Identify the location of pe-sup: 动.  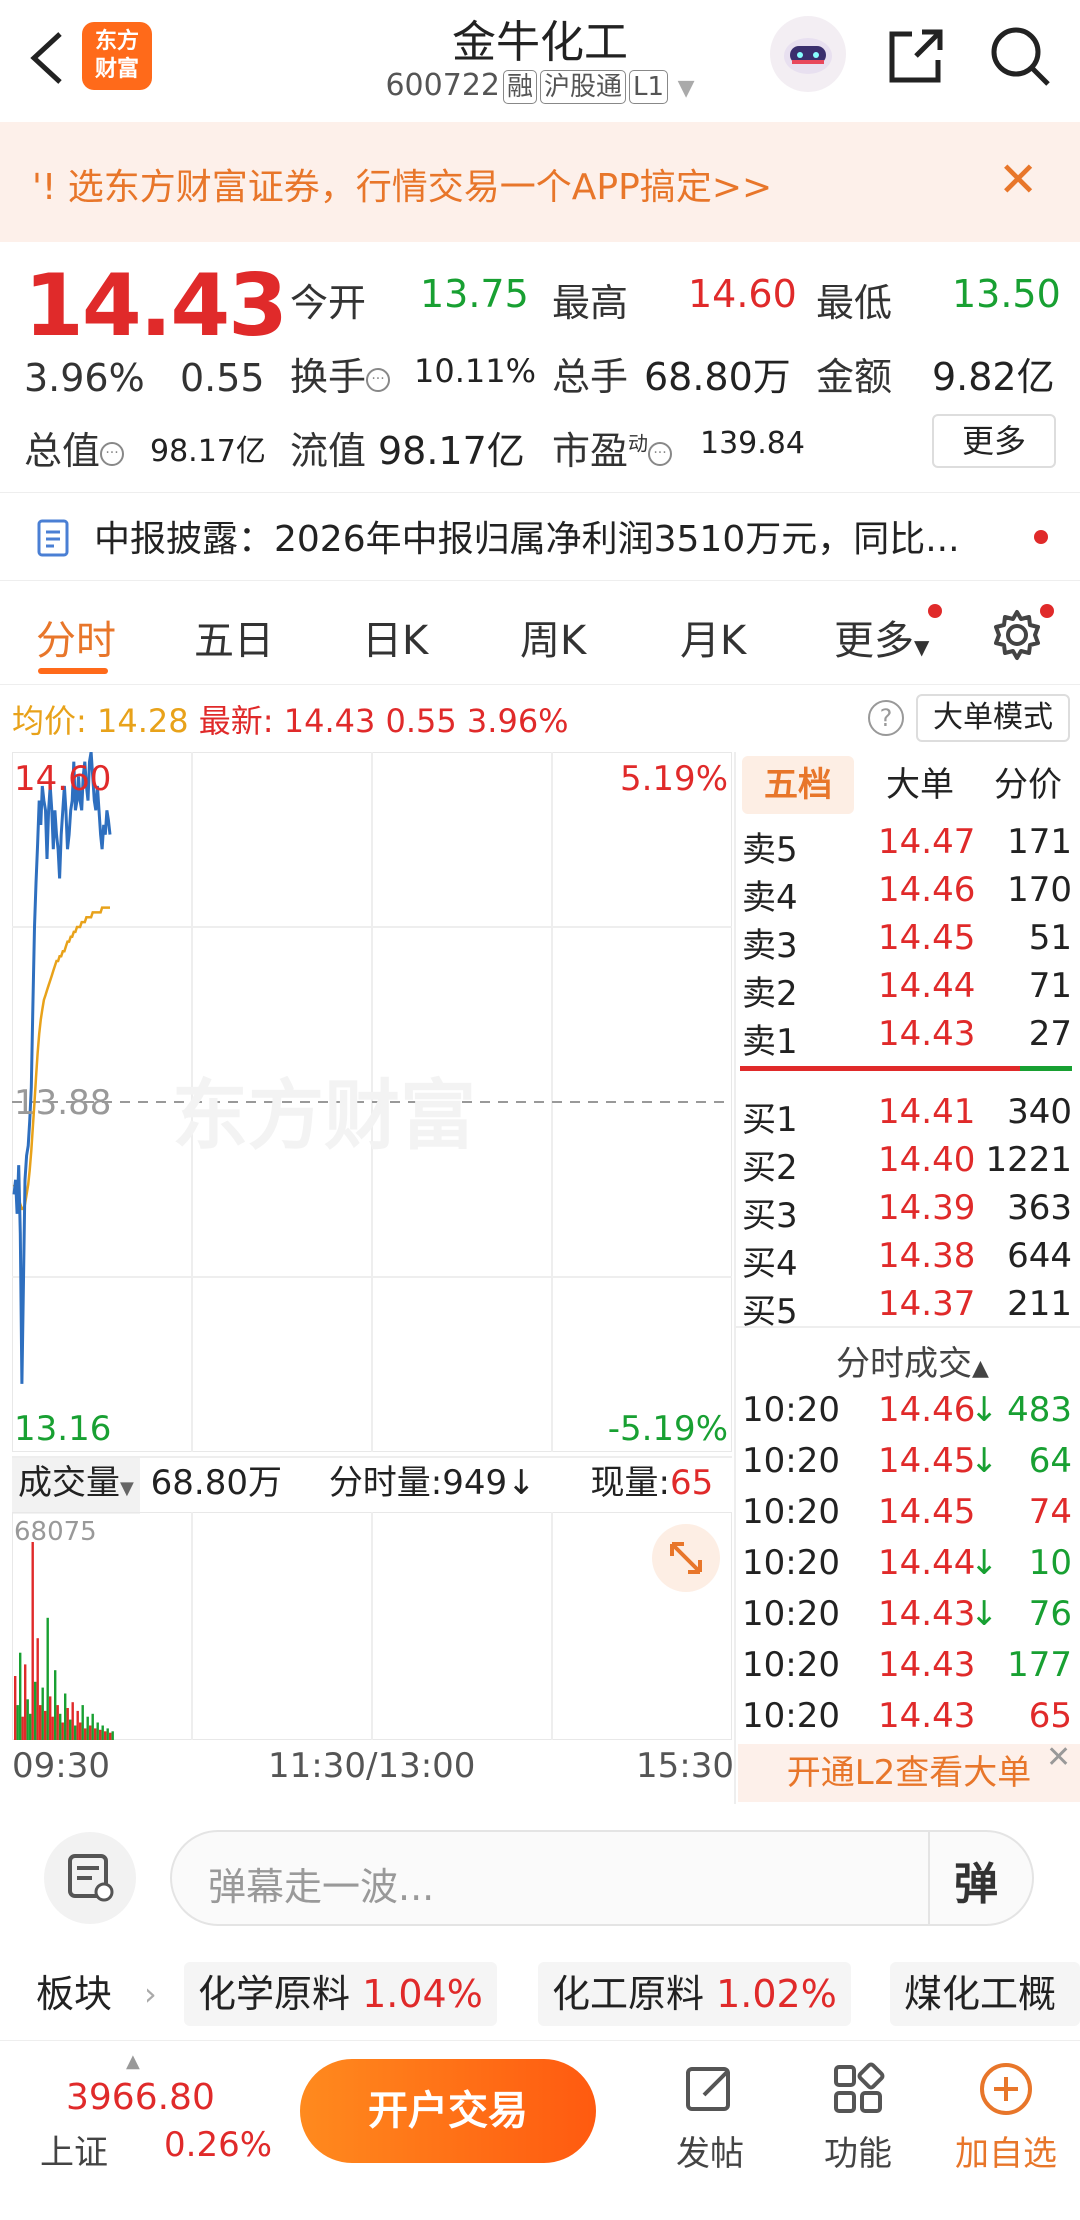
(638, 443).